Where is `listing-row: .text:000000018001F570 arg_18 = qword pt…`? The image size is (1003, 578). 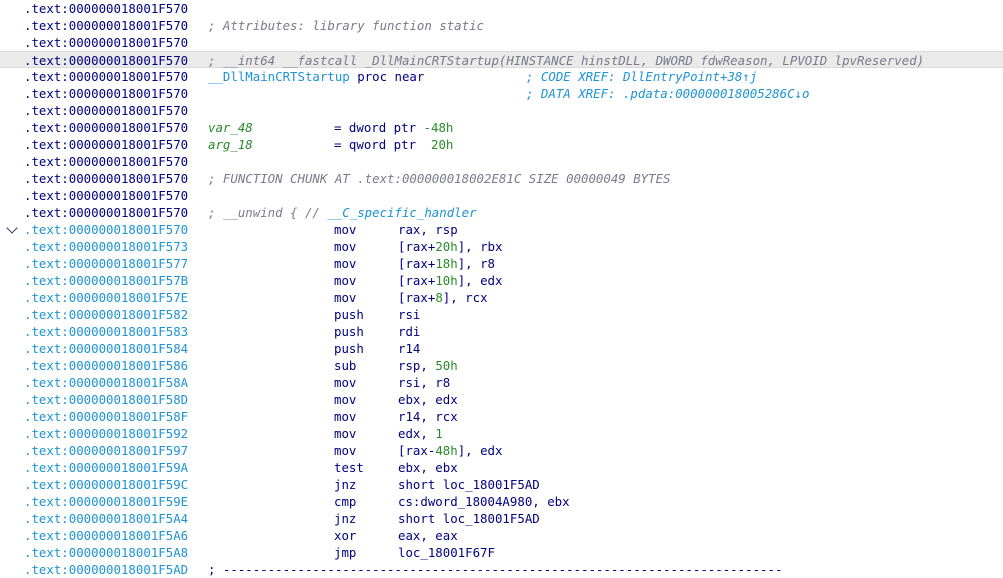
listing-row: .text:000000018001F570 arg_18 = qword pt… is located at coordinates (501, 144).